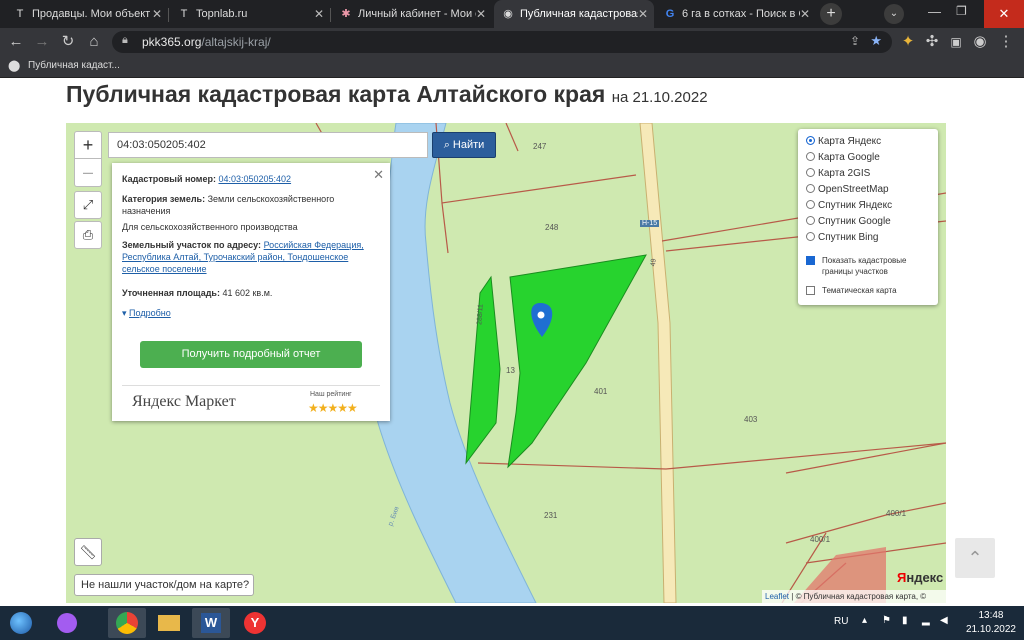 The height and width of the screenshot is (640, 1024). I want to click on yandex-logo: Яндекс, so click(920, 577).